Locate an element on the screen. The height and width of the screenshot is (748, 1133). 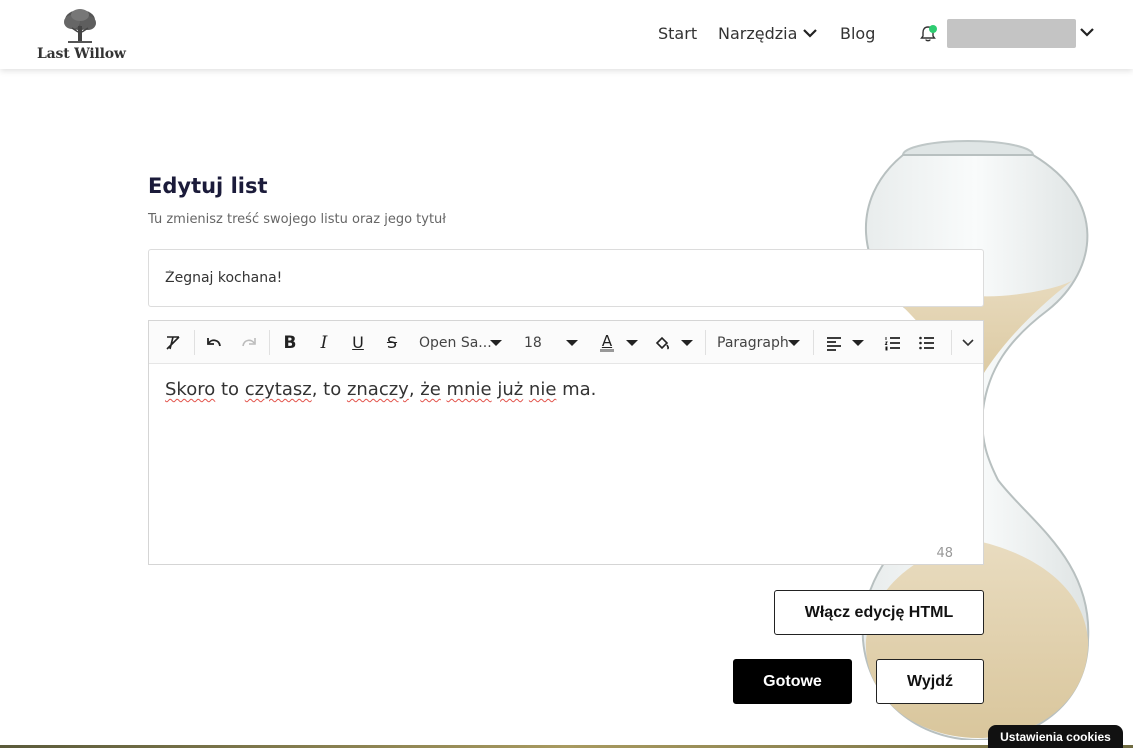
content-text: , is located at coordinates (414, 389).